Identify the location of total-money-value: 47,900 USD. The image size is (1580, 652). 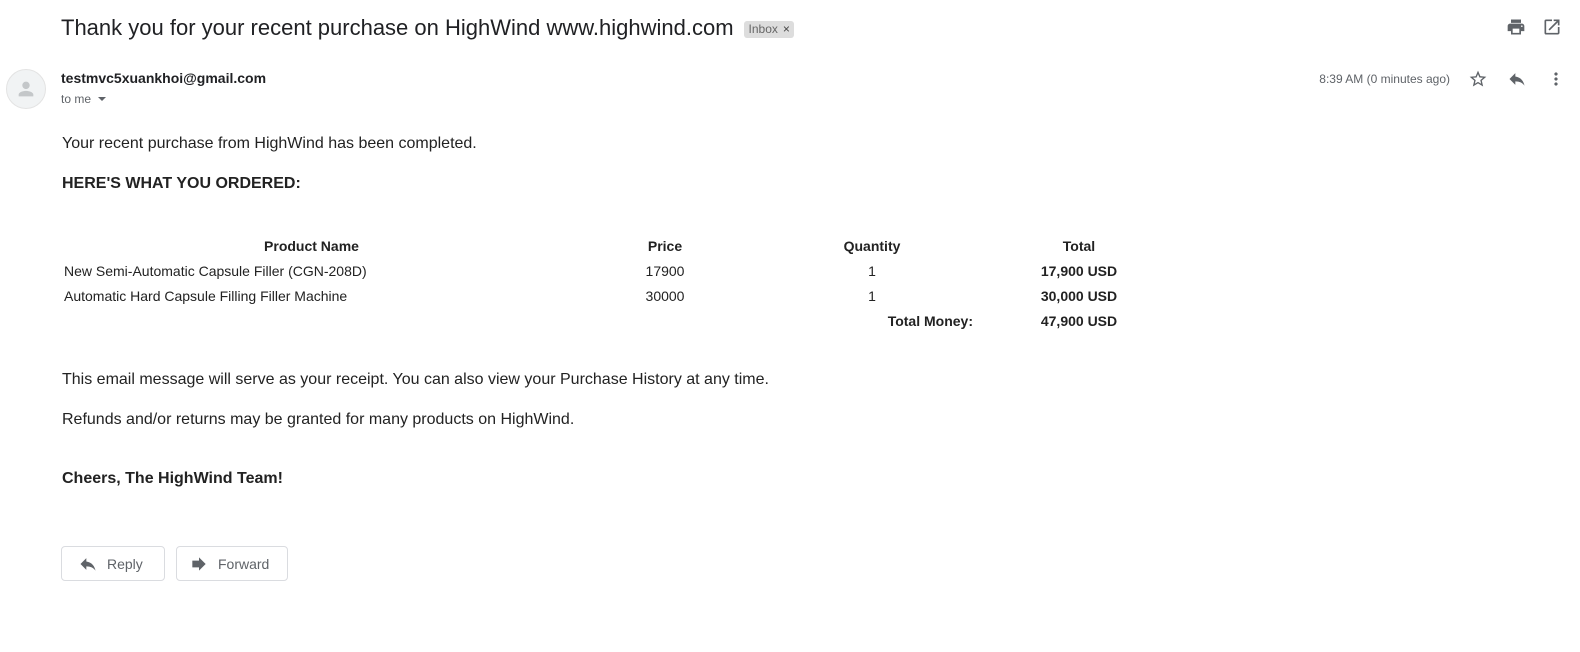
(1079, 320).